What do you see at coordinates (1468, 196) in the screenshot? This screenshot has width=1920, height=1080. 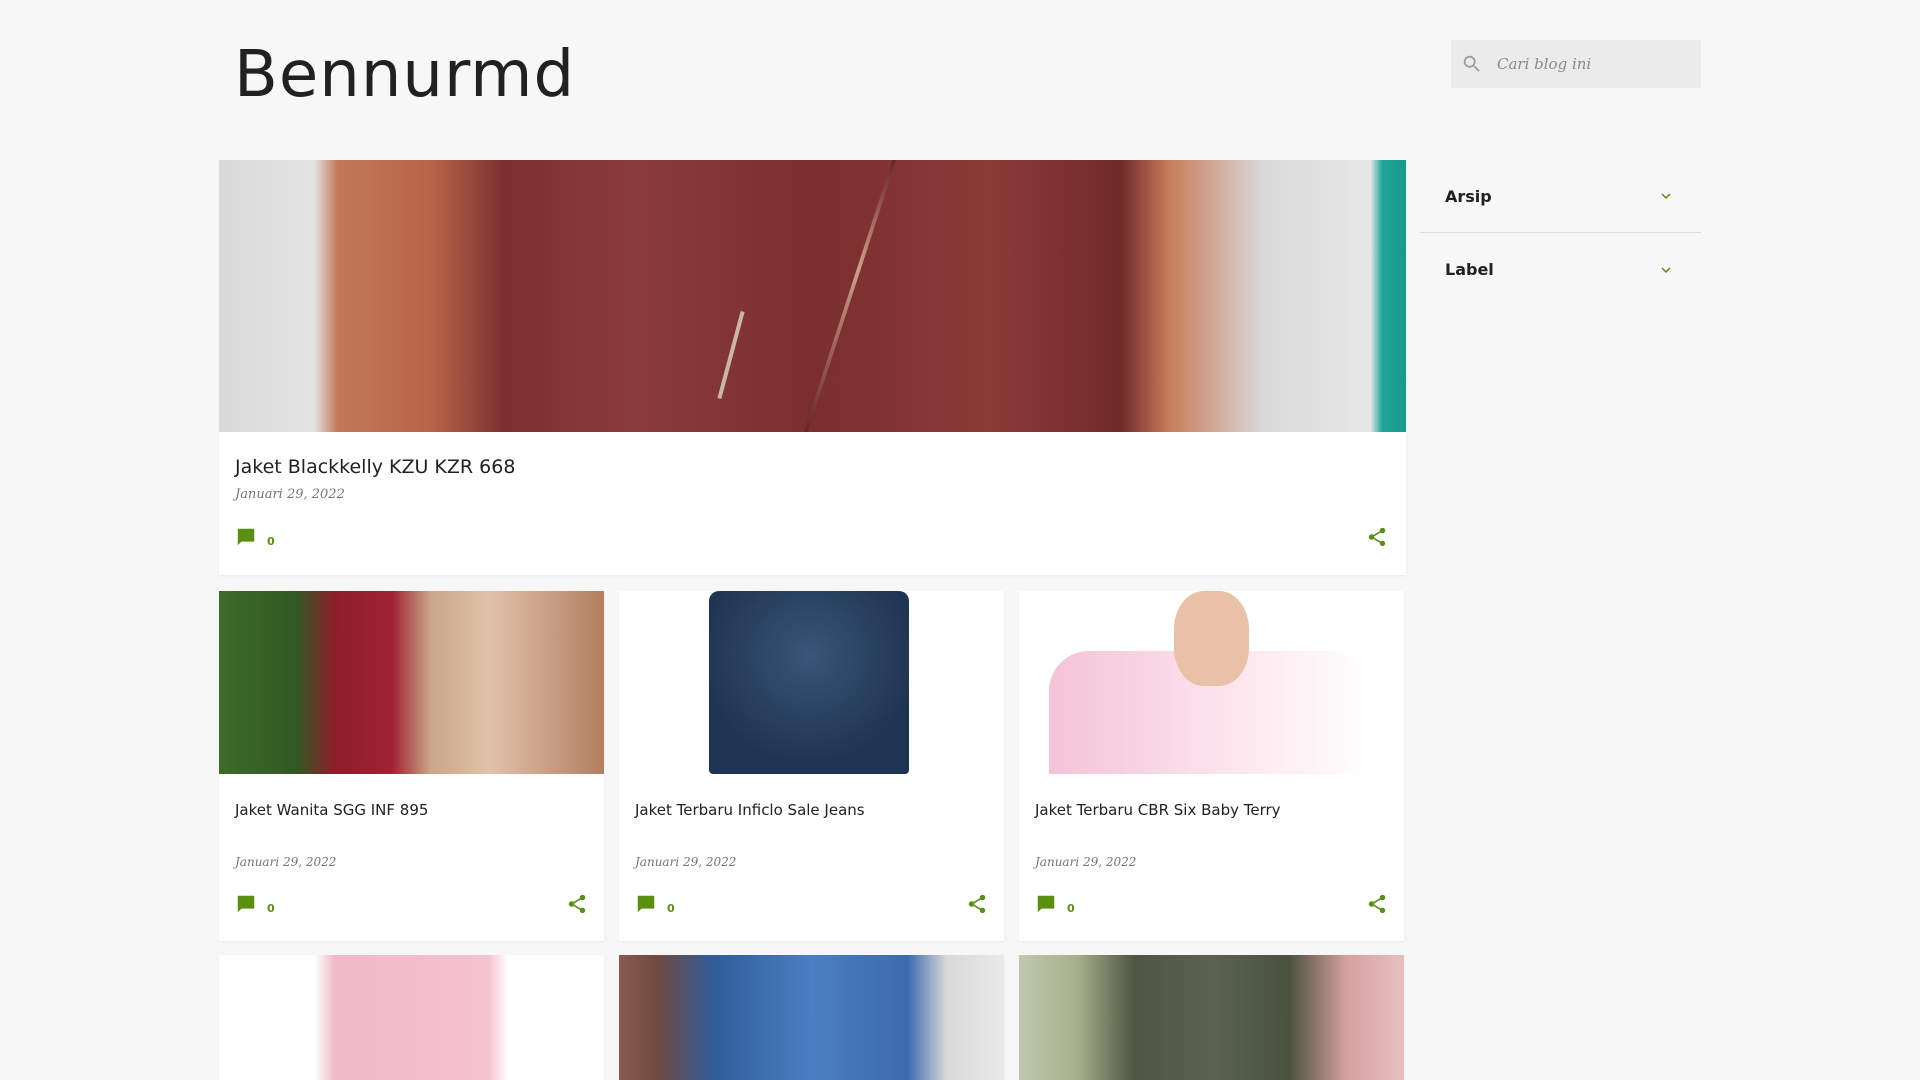 I see `widget-title: Arsip` at bounding box center [1468, 196].